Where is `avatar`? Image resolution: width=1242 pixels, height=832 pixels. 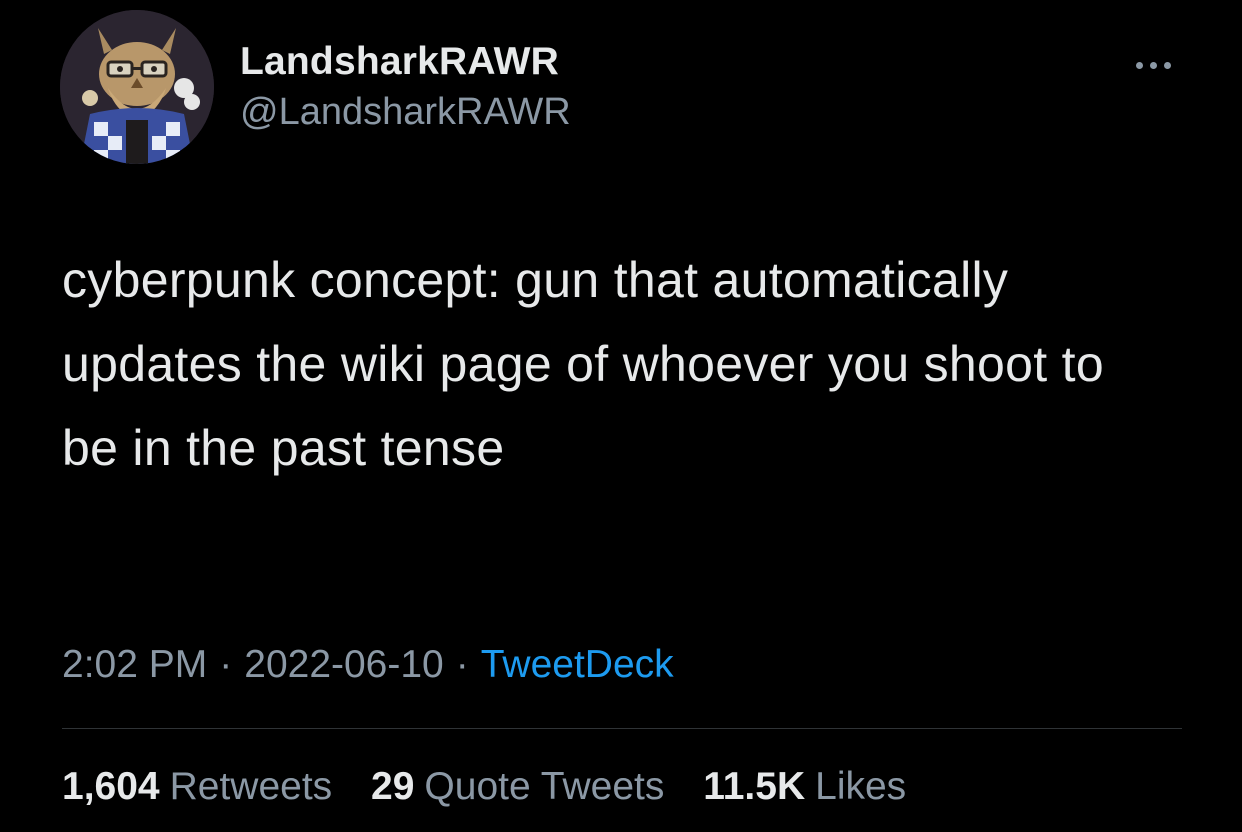
avatar is located at coordinates (137, 87).